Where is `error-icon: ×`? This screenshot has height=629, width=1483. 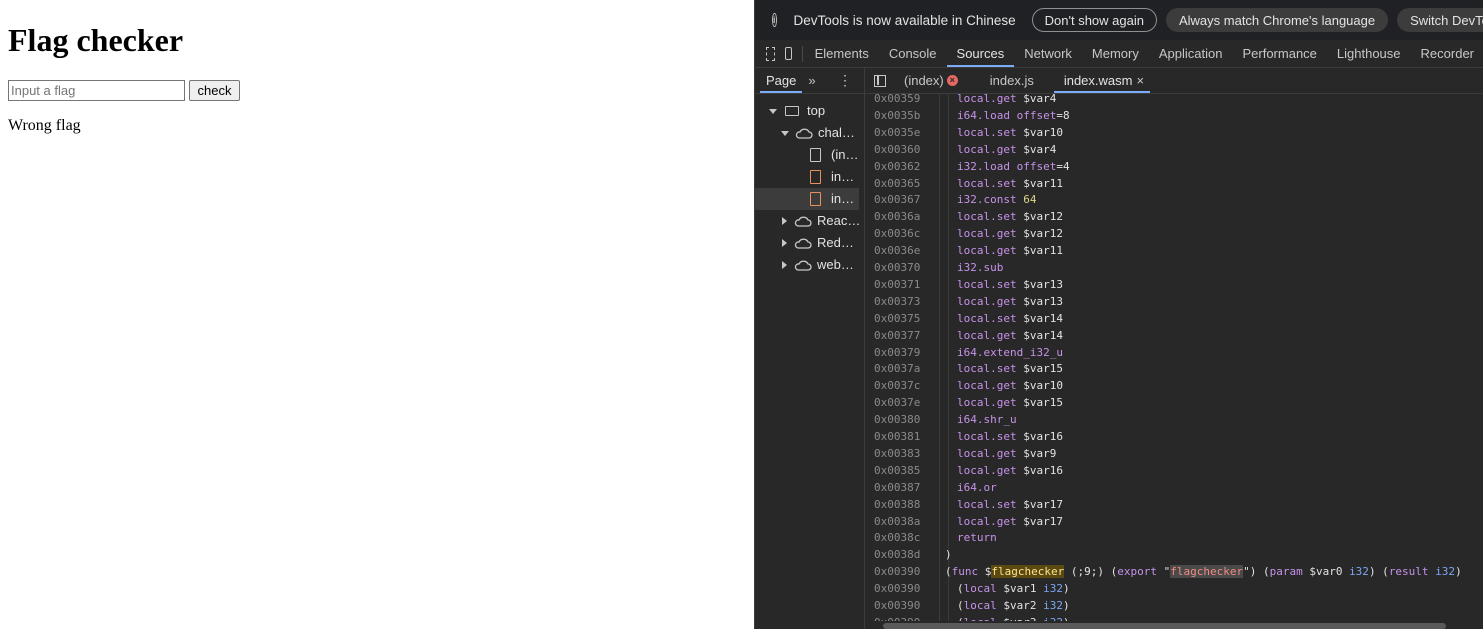
error-icon: × is located at coordinates (952, 80).